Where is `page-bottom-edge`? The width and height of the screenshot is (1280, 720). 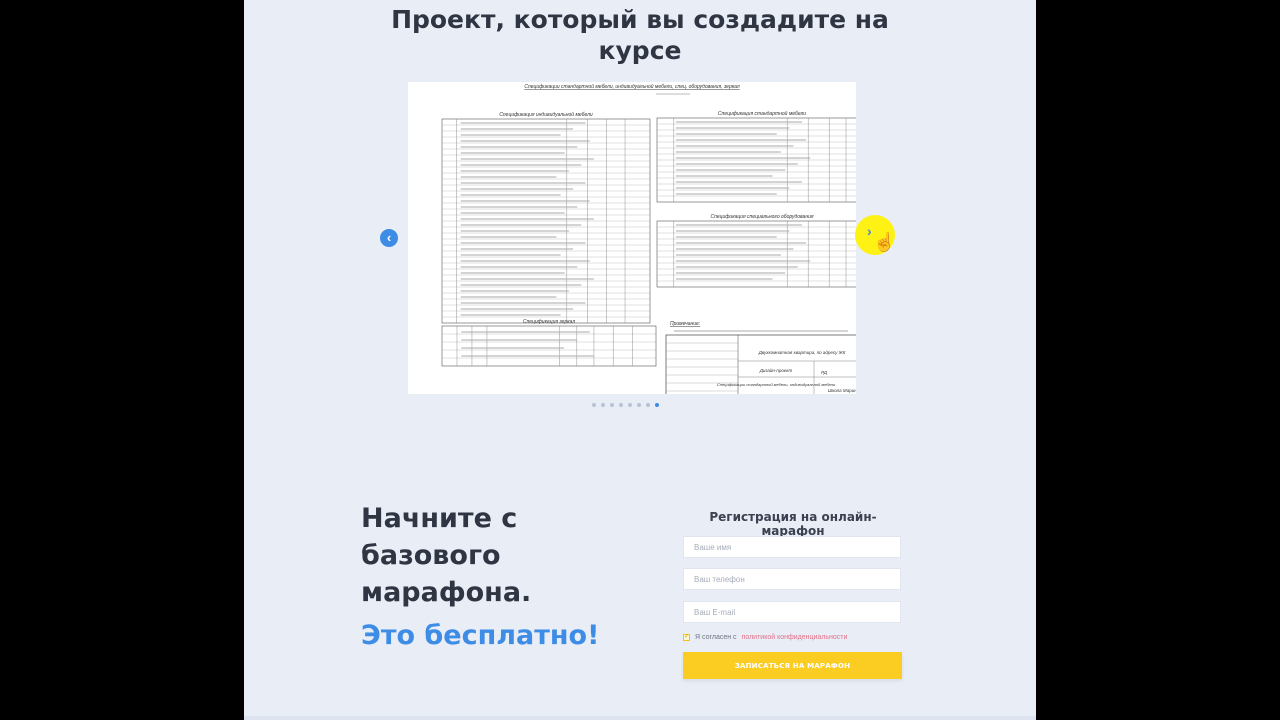
page-bottom-edge is located at coordinates (640, 718).